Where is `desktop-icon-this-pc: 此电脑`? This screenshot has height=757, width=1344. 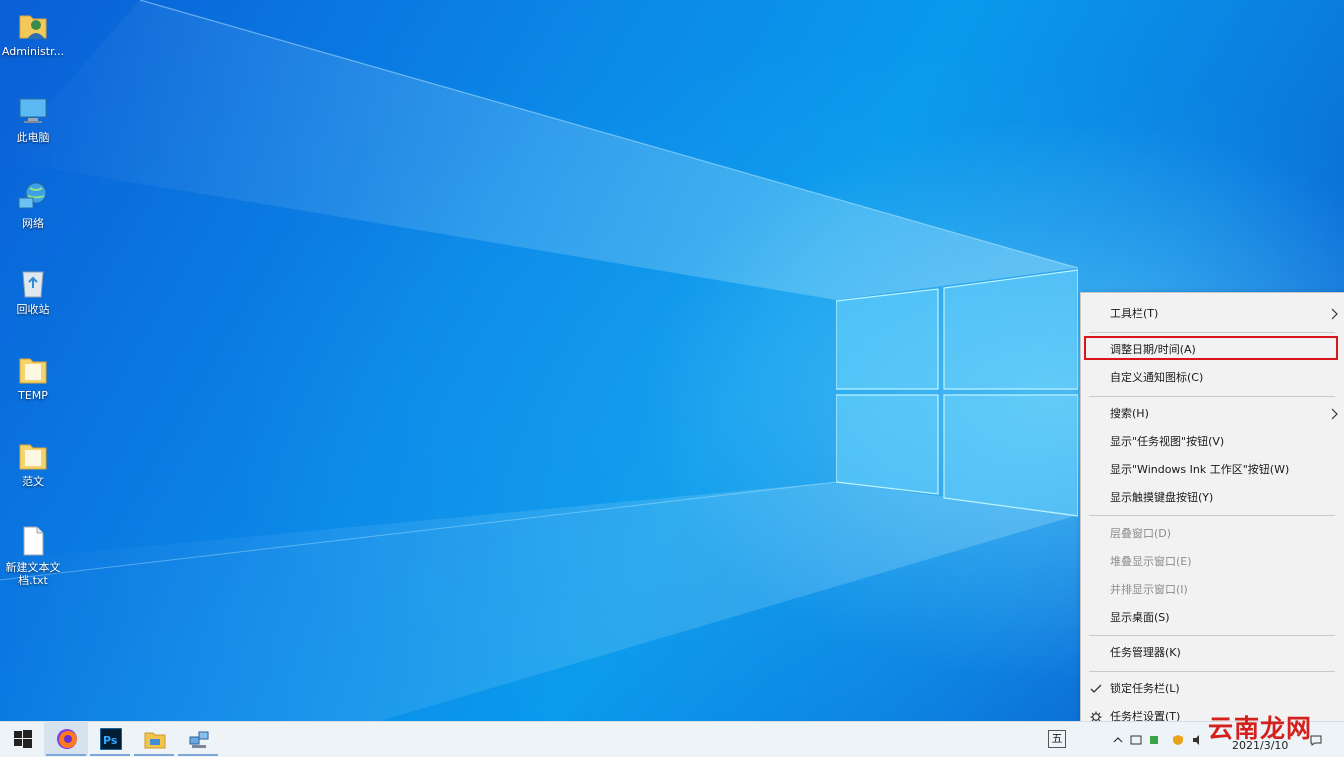
desktop-icon-this-pc: 此电脑 is located at coordinates (33, 119).